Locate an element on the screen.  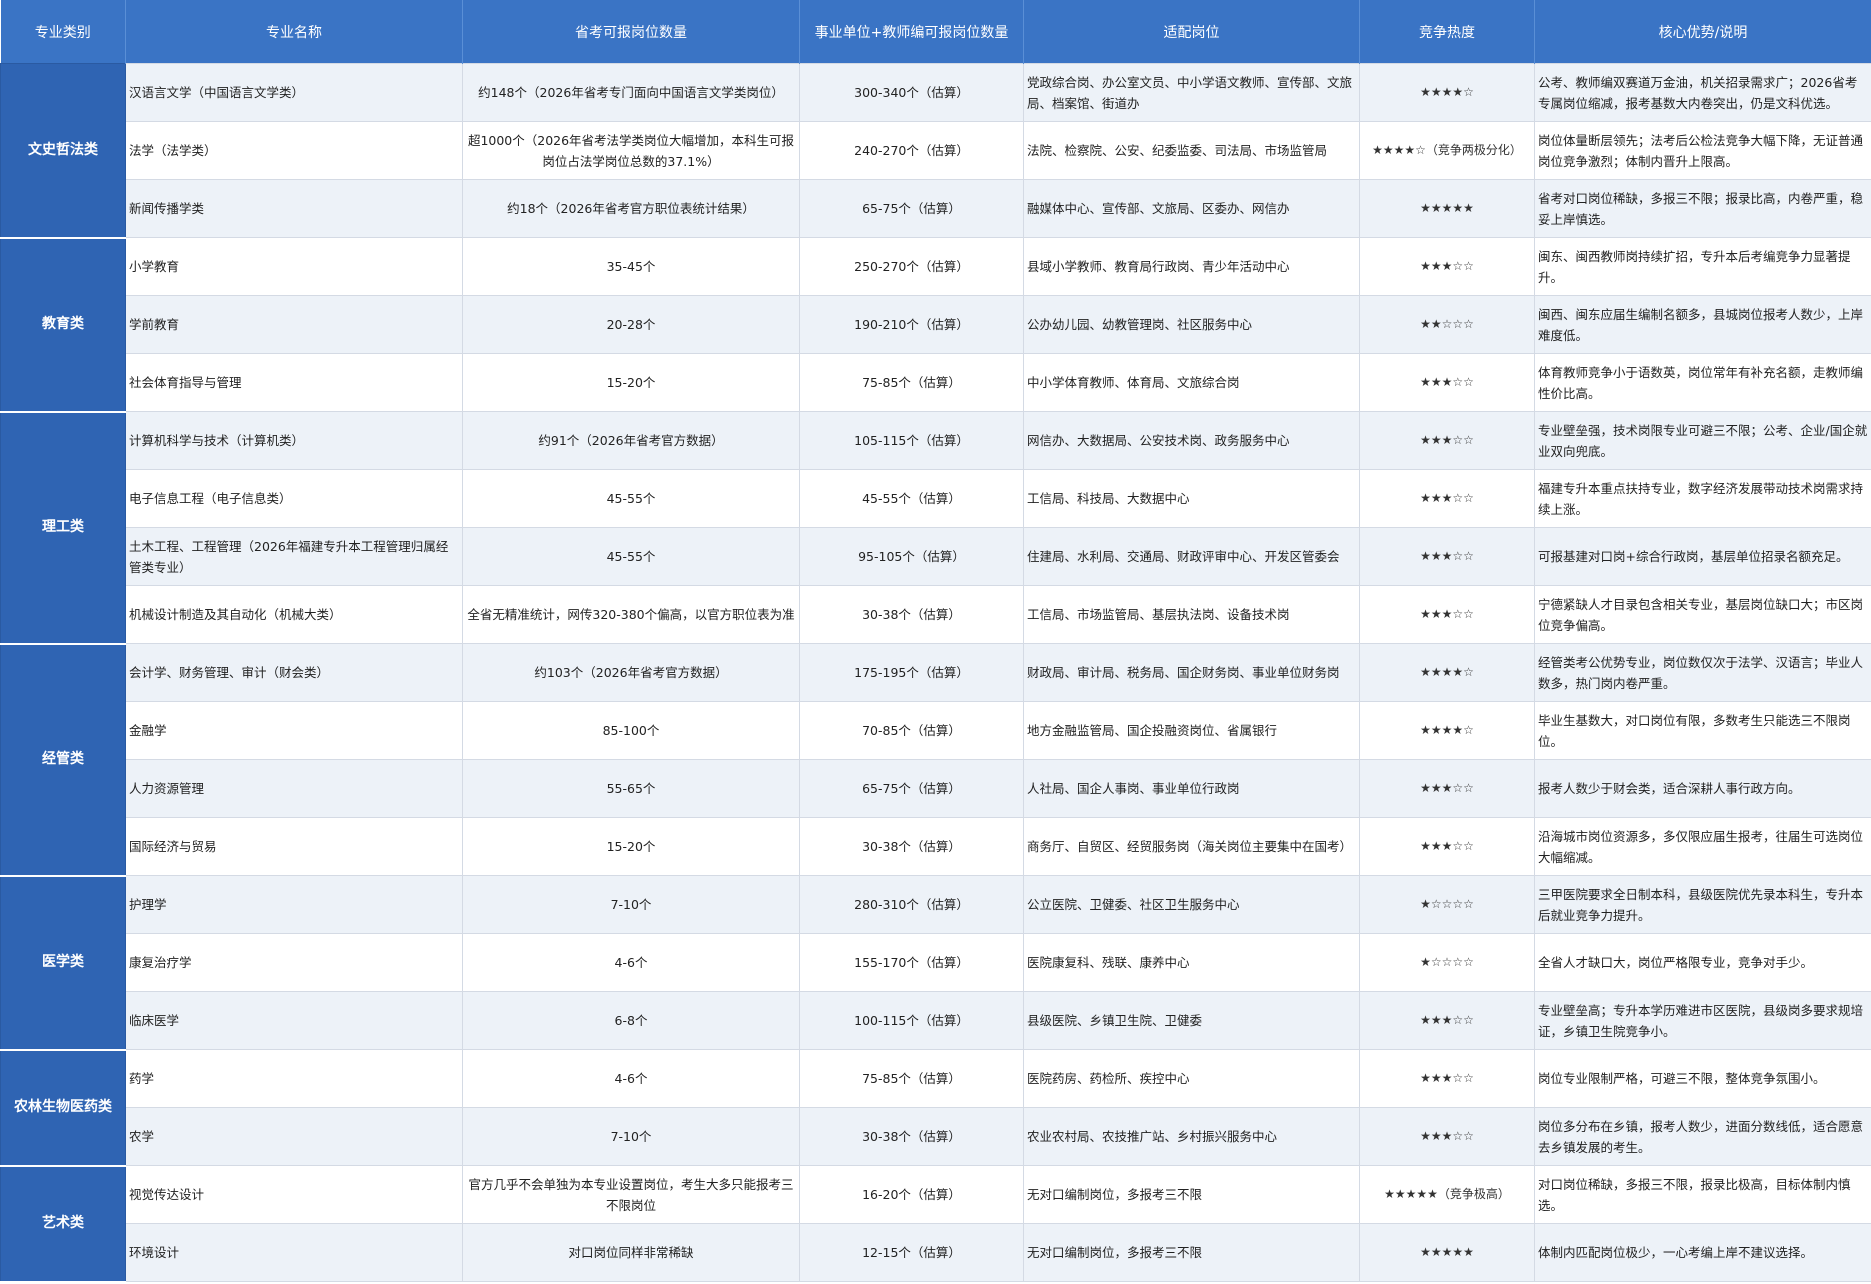
header-province: 省考可报岗位数量 is located at coordinates (631, 32).